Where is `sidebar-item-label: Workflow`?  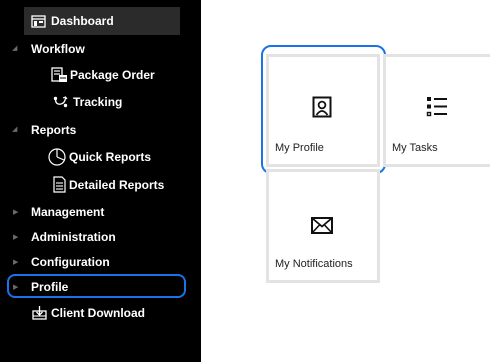
sidebar-item-label: Workflow is located at coordinates (58, 48).